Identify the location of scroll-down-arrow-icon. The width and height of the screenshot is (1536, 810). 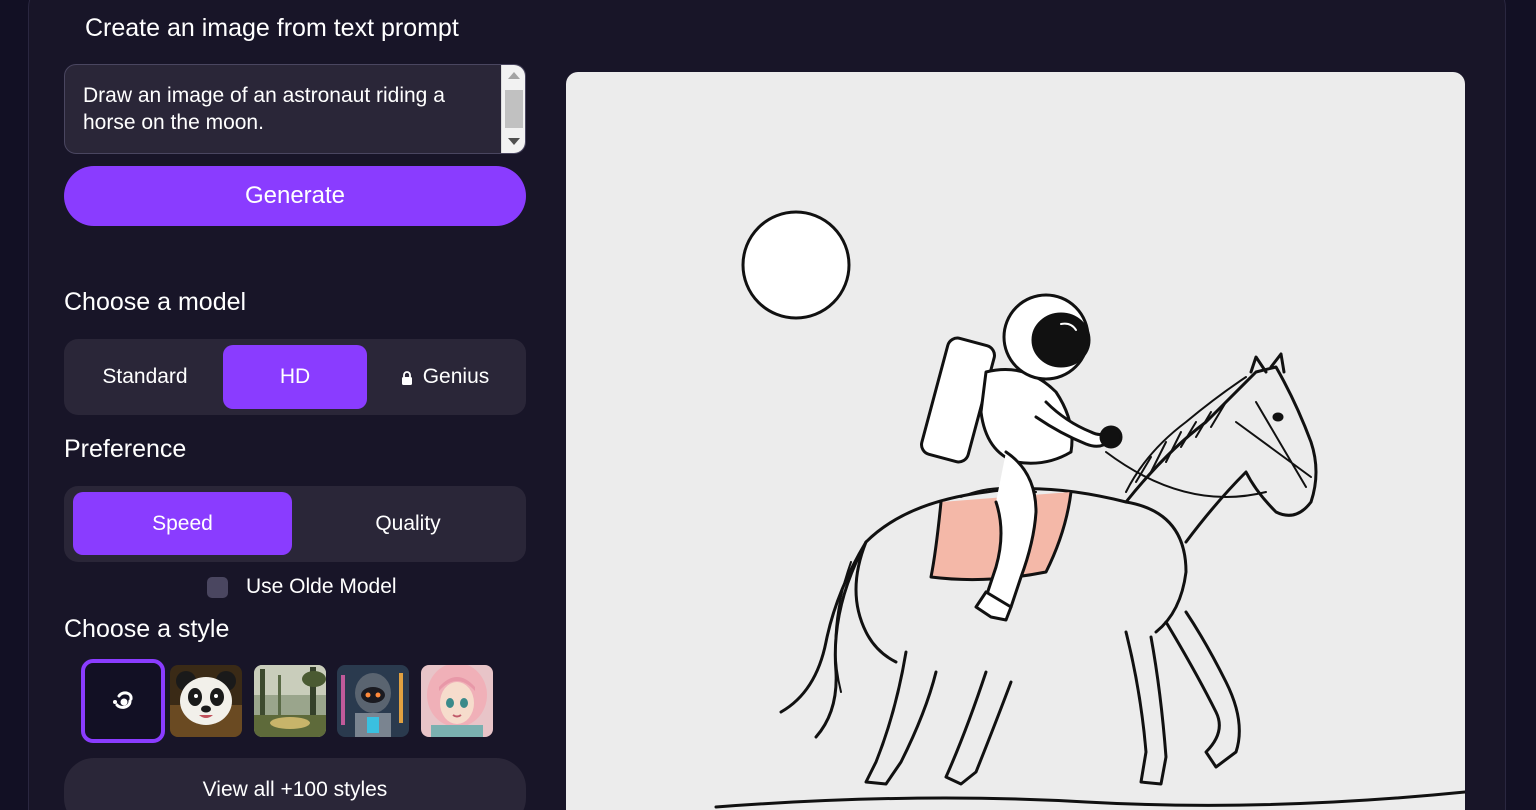
(514, 141).